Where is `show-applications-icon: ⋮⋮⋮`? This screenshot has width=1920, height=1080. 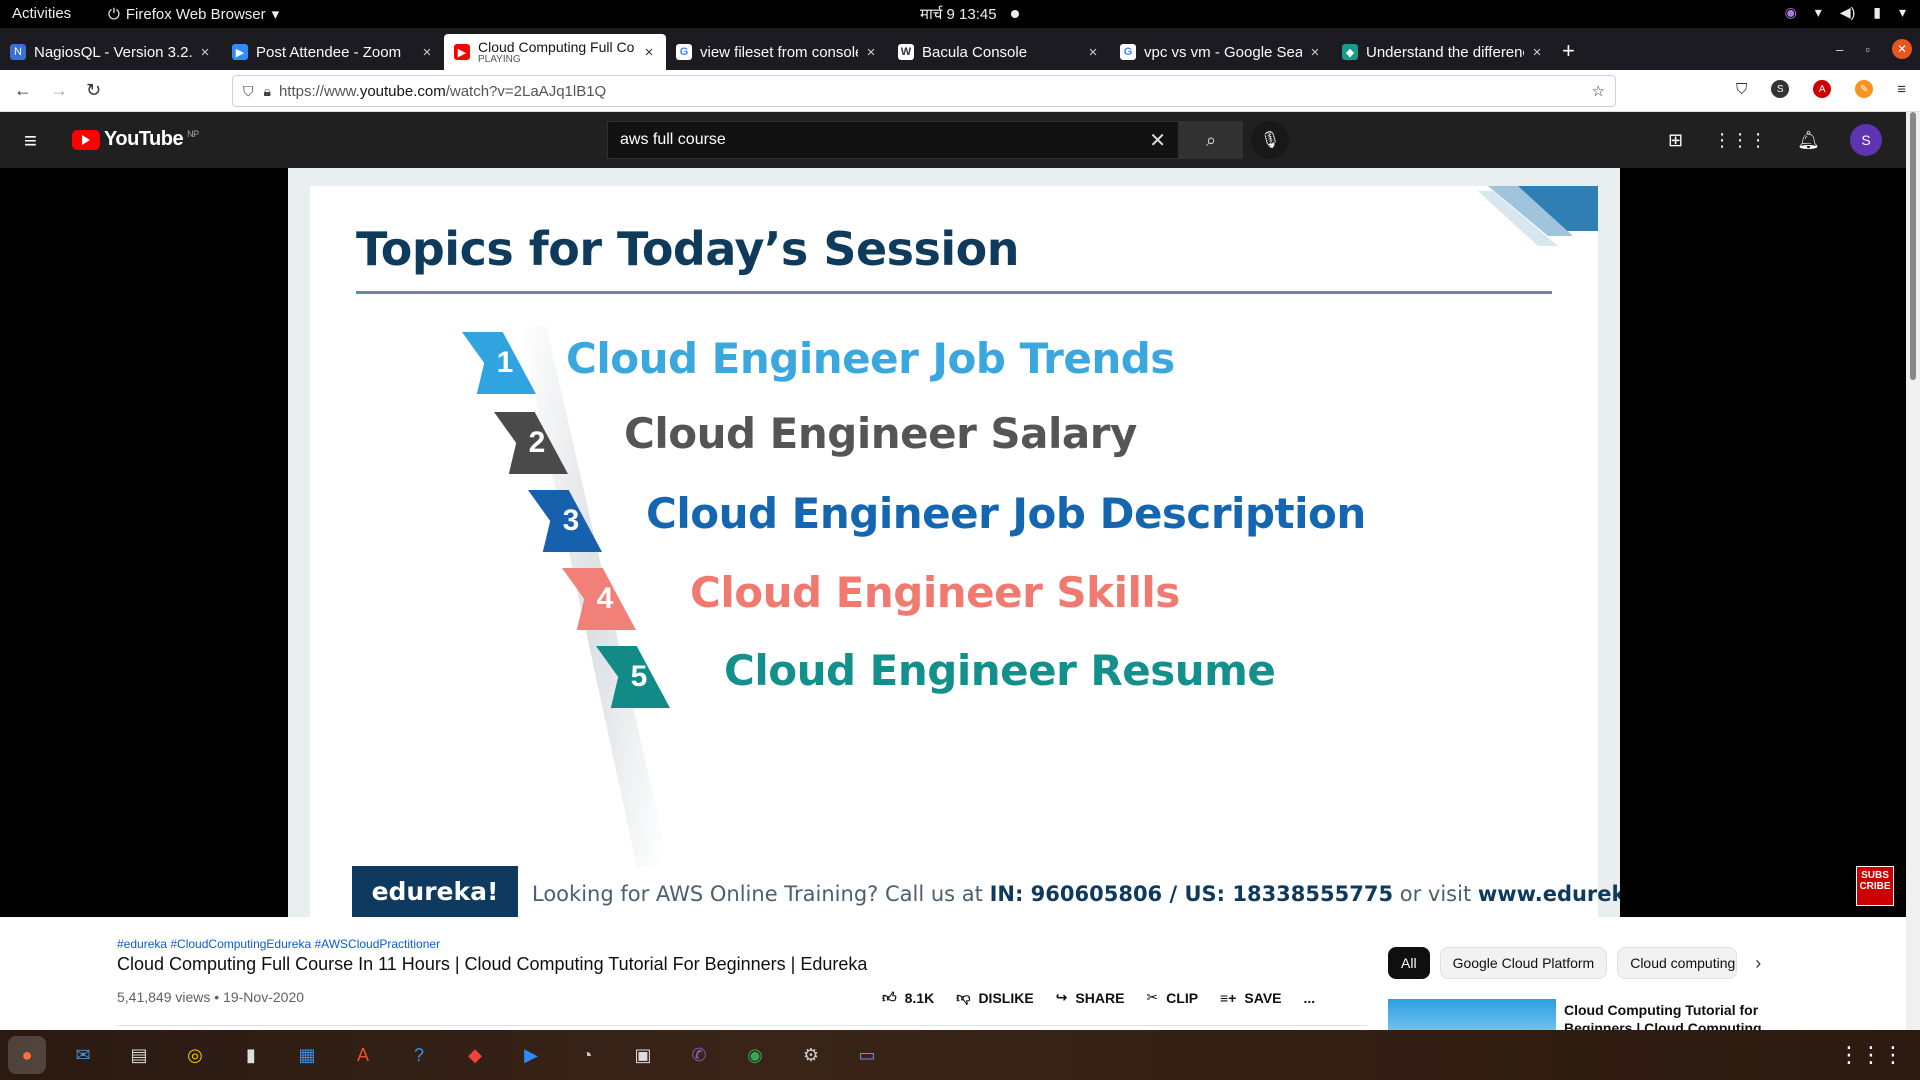 show-applications-icon: ⋮⋮⋮ is located at coordinates (1871, 1055).